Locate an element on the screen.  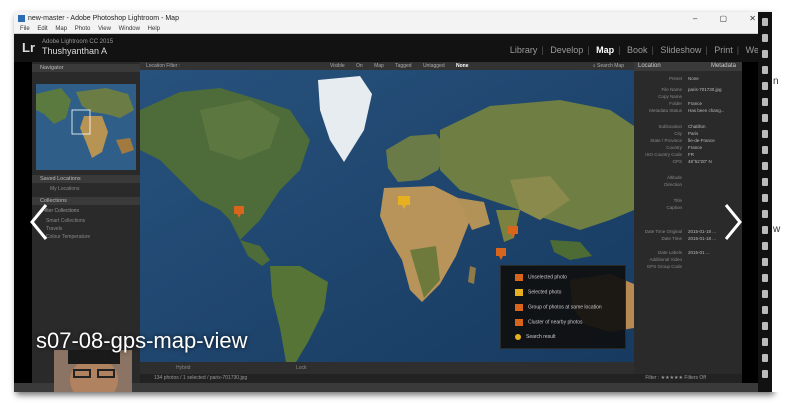
presenter-face-image is located at coordinates (93, 371).